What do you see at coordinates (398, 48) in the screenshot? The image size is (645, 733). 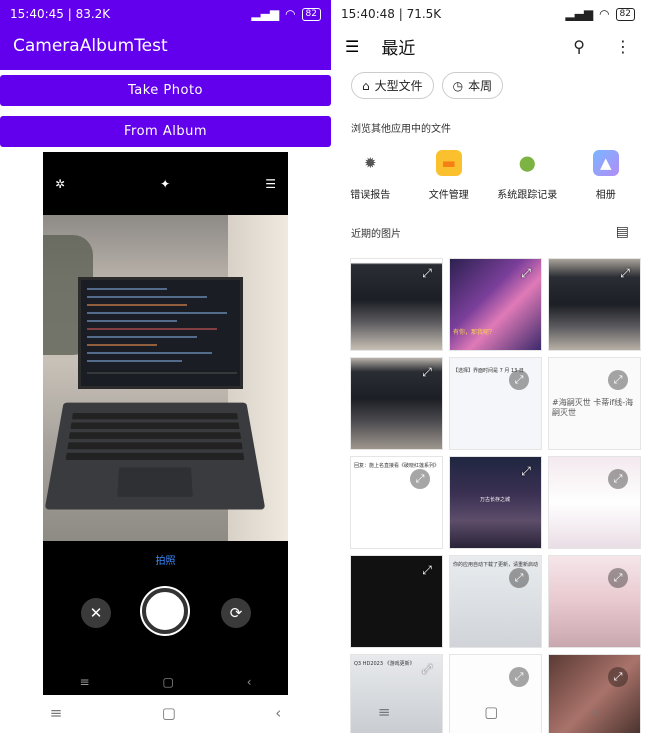 I see `page-title: 最近` at bounding box center [398, 48].